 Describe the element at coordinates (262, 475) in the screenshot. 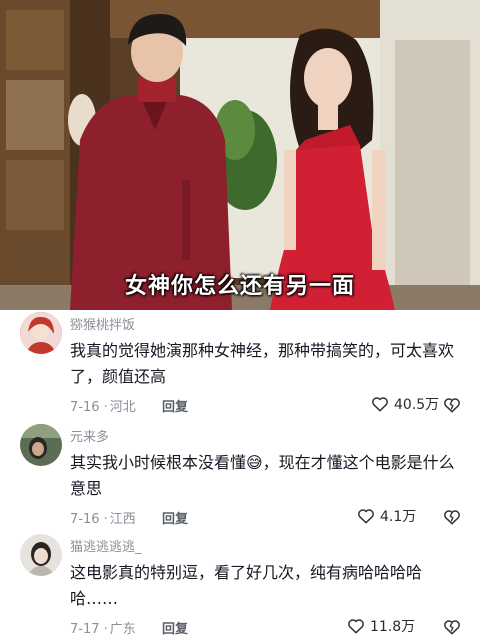

I see `comment-text: 其实我小时候根本没看懂😅，现在才懂这个电影是什么意思` at that location.